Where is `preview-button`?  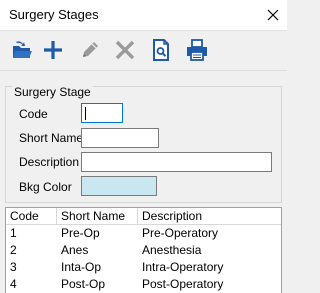
preview-button is located at coordinates (161, 50).